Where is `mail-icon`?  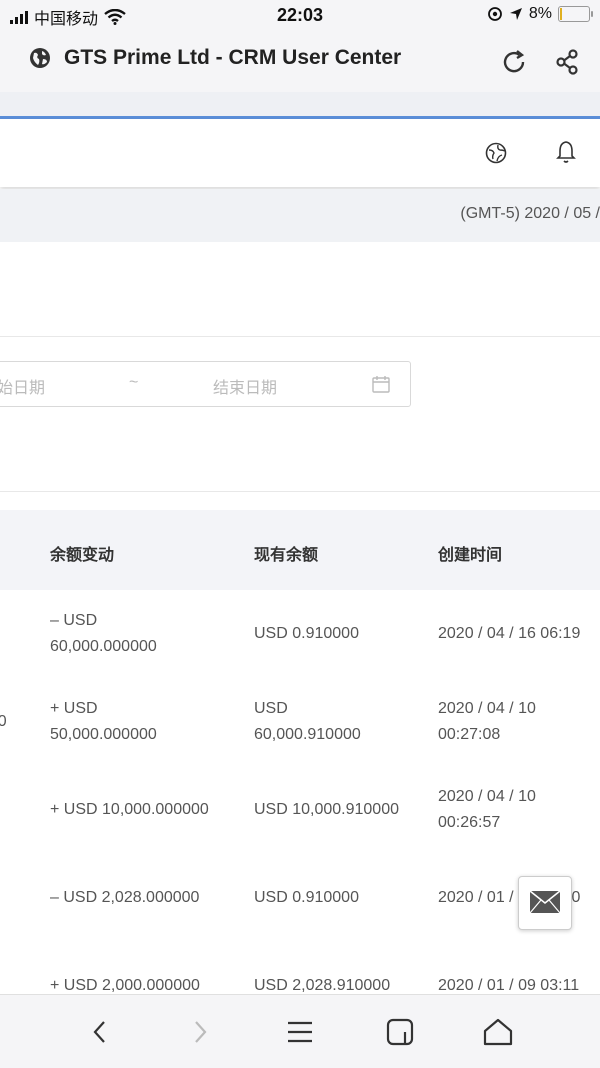 mail-icon is located at coordinates (545, 902).